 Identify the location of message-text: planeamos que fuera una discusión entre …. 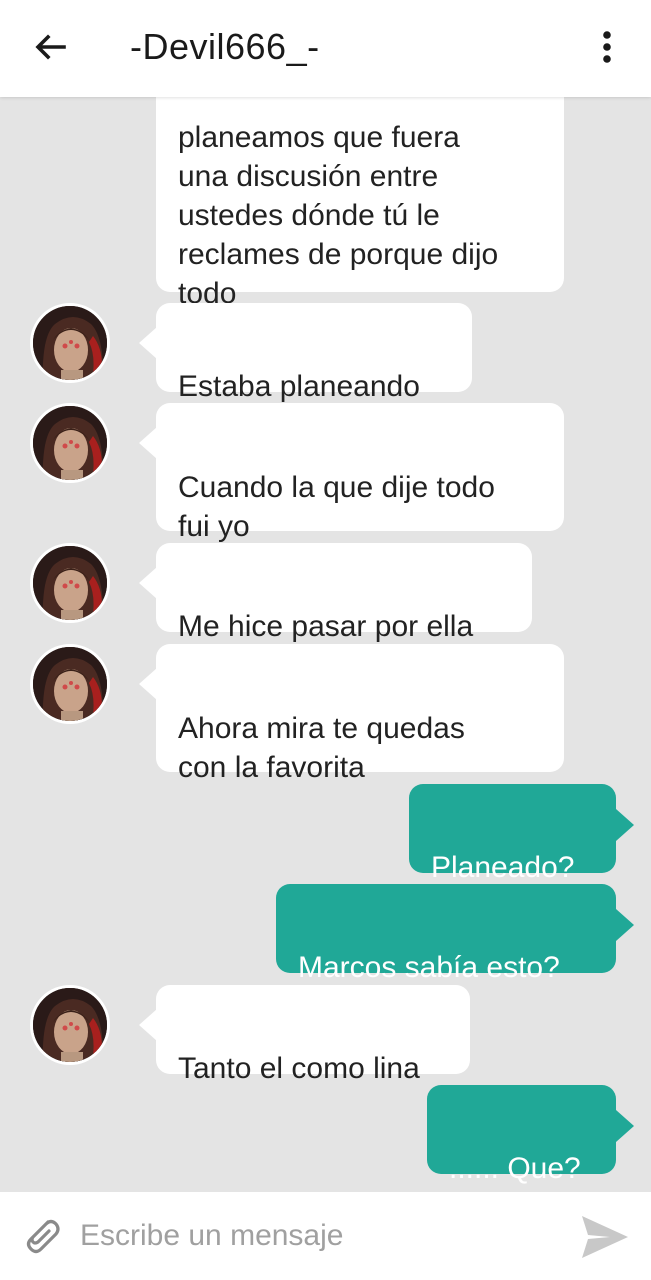
(338, 215).